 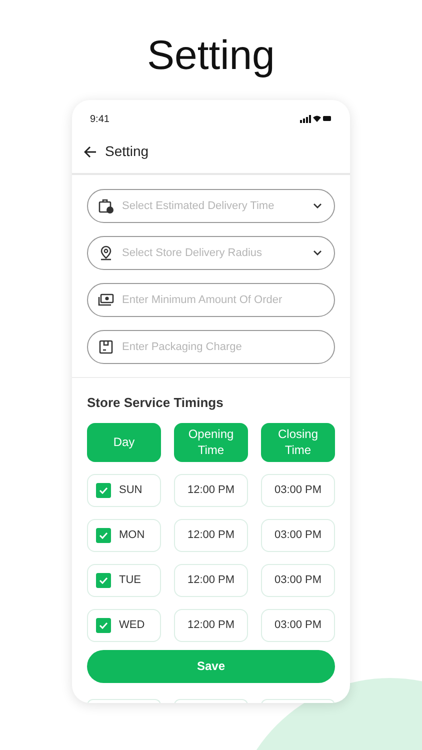 I want to click on status-icons-drawing, so click(x=316, y=119).